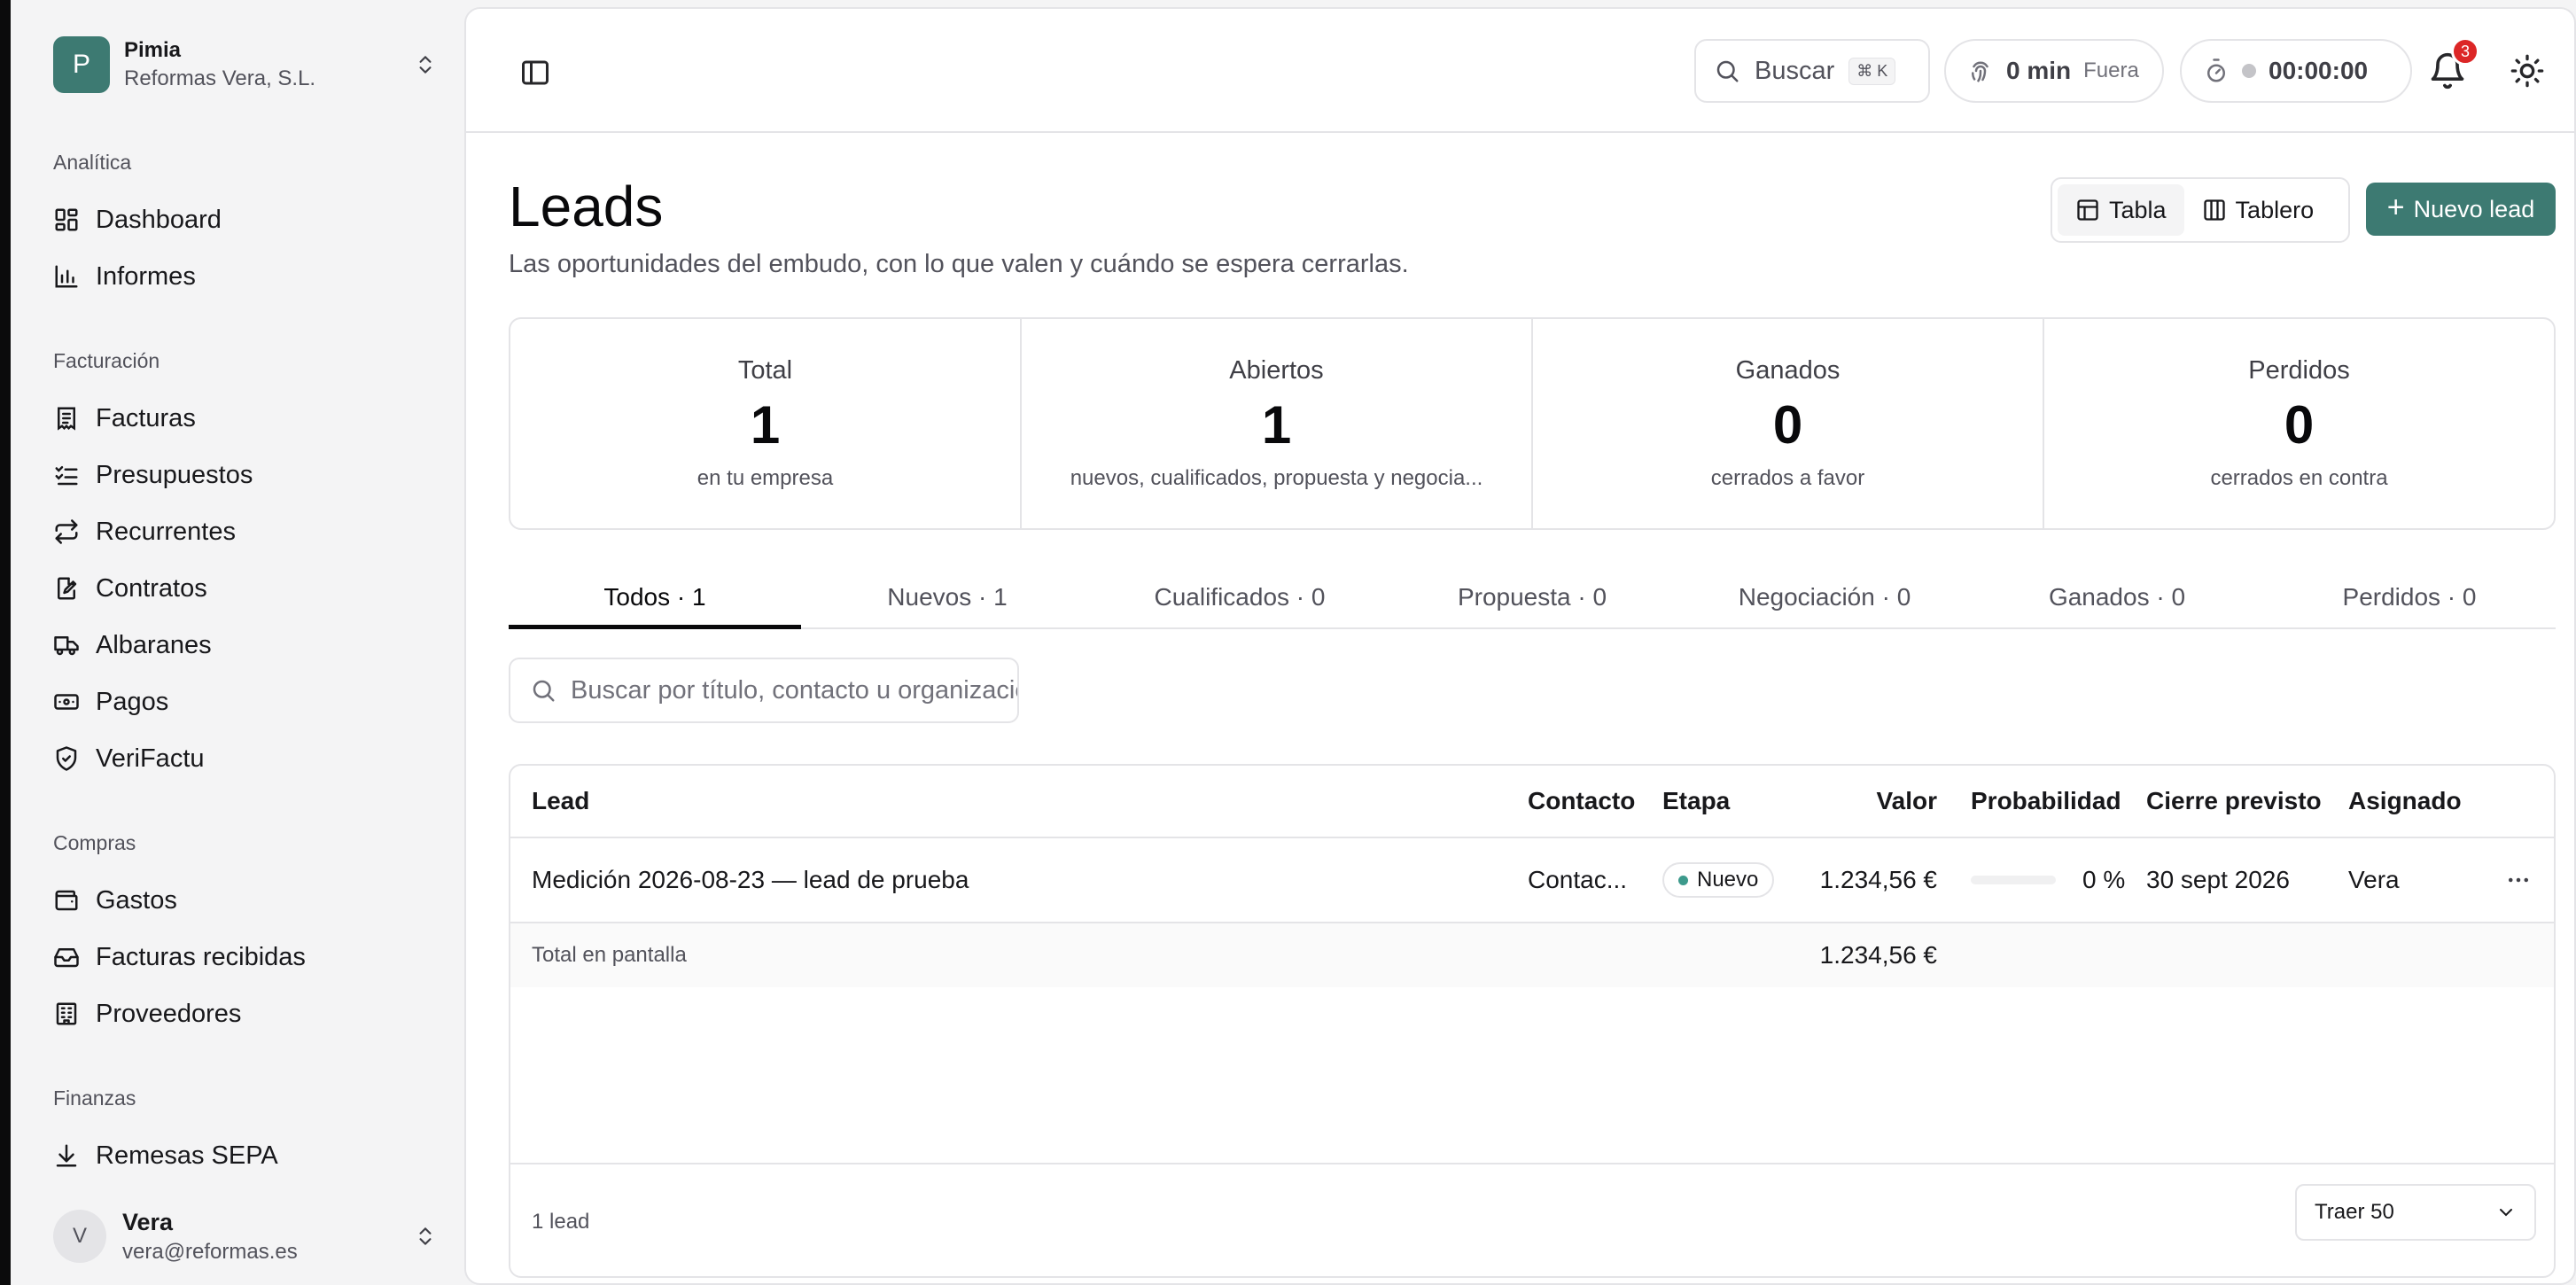 This screenshot has height=1285, width=2576. I want to click on tab-propuesta: Propuesta · 0, so click(1532, 597).